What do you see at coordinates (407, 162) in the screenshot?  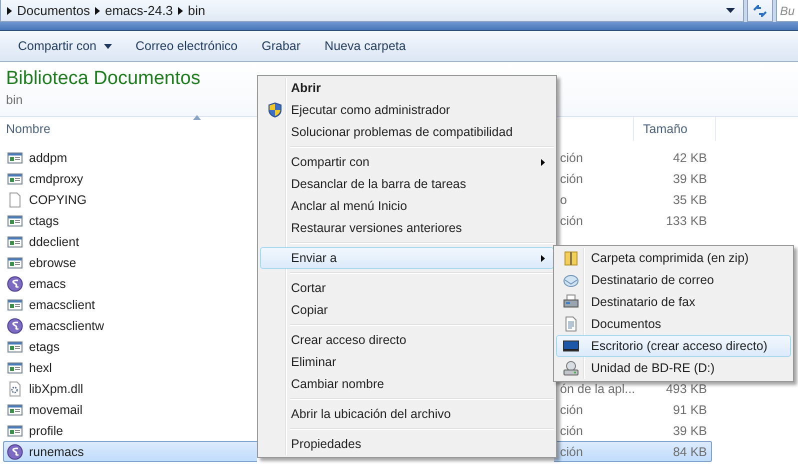 I see `menu-item: Compartir con` at bounding box center [407, 162].